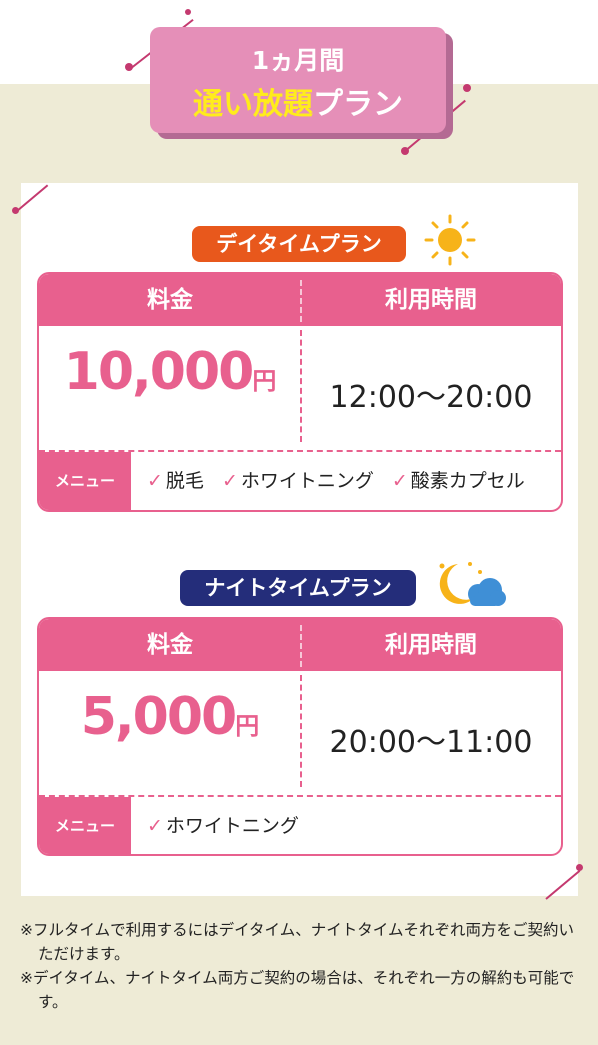  What do you see at coordinates (298, 588) in the screenshot?
I see `night-plan-tag: ナイトタイムプラン` at bounding box center [298, 588].